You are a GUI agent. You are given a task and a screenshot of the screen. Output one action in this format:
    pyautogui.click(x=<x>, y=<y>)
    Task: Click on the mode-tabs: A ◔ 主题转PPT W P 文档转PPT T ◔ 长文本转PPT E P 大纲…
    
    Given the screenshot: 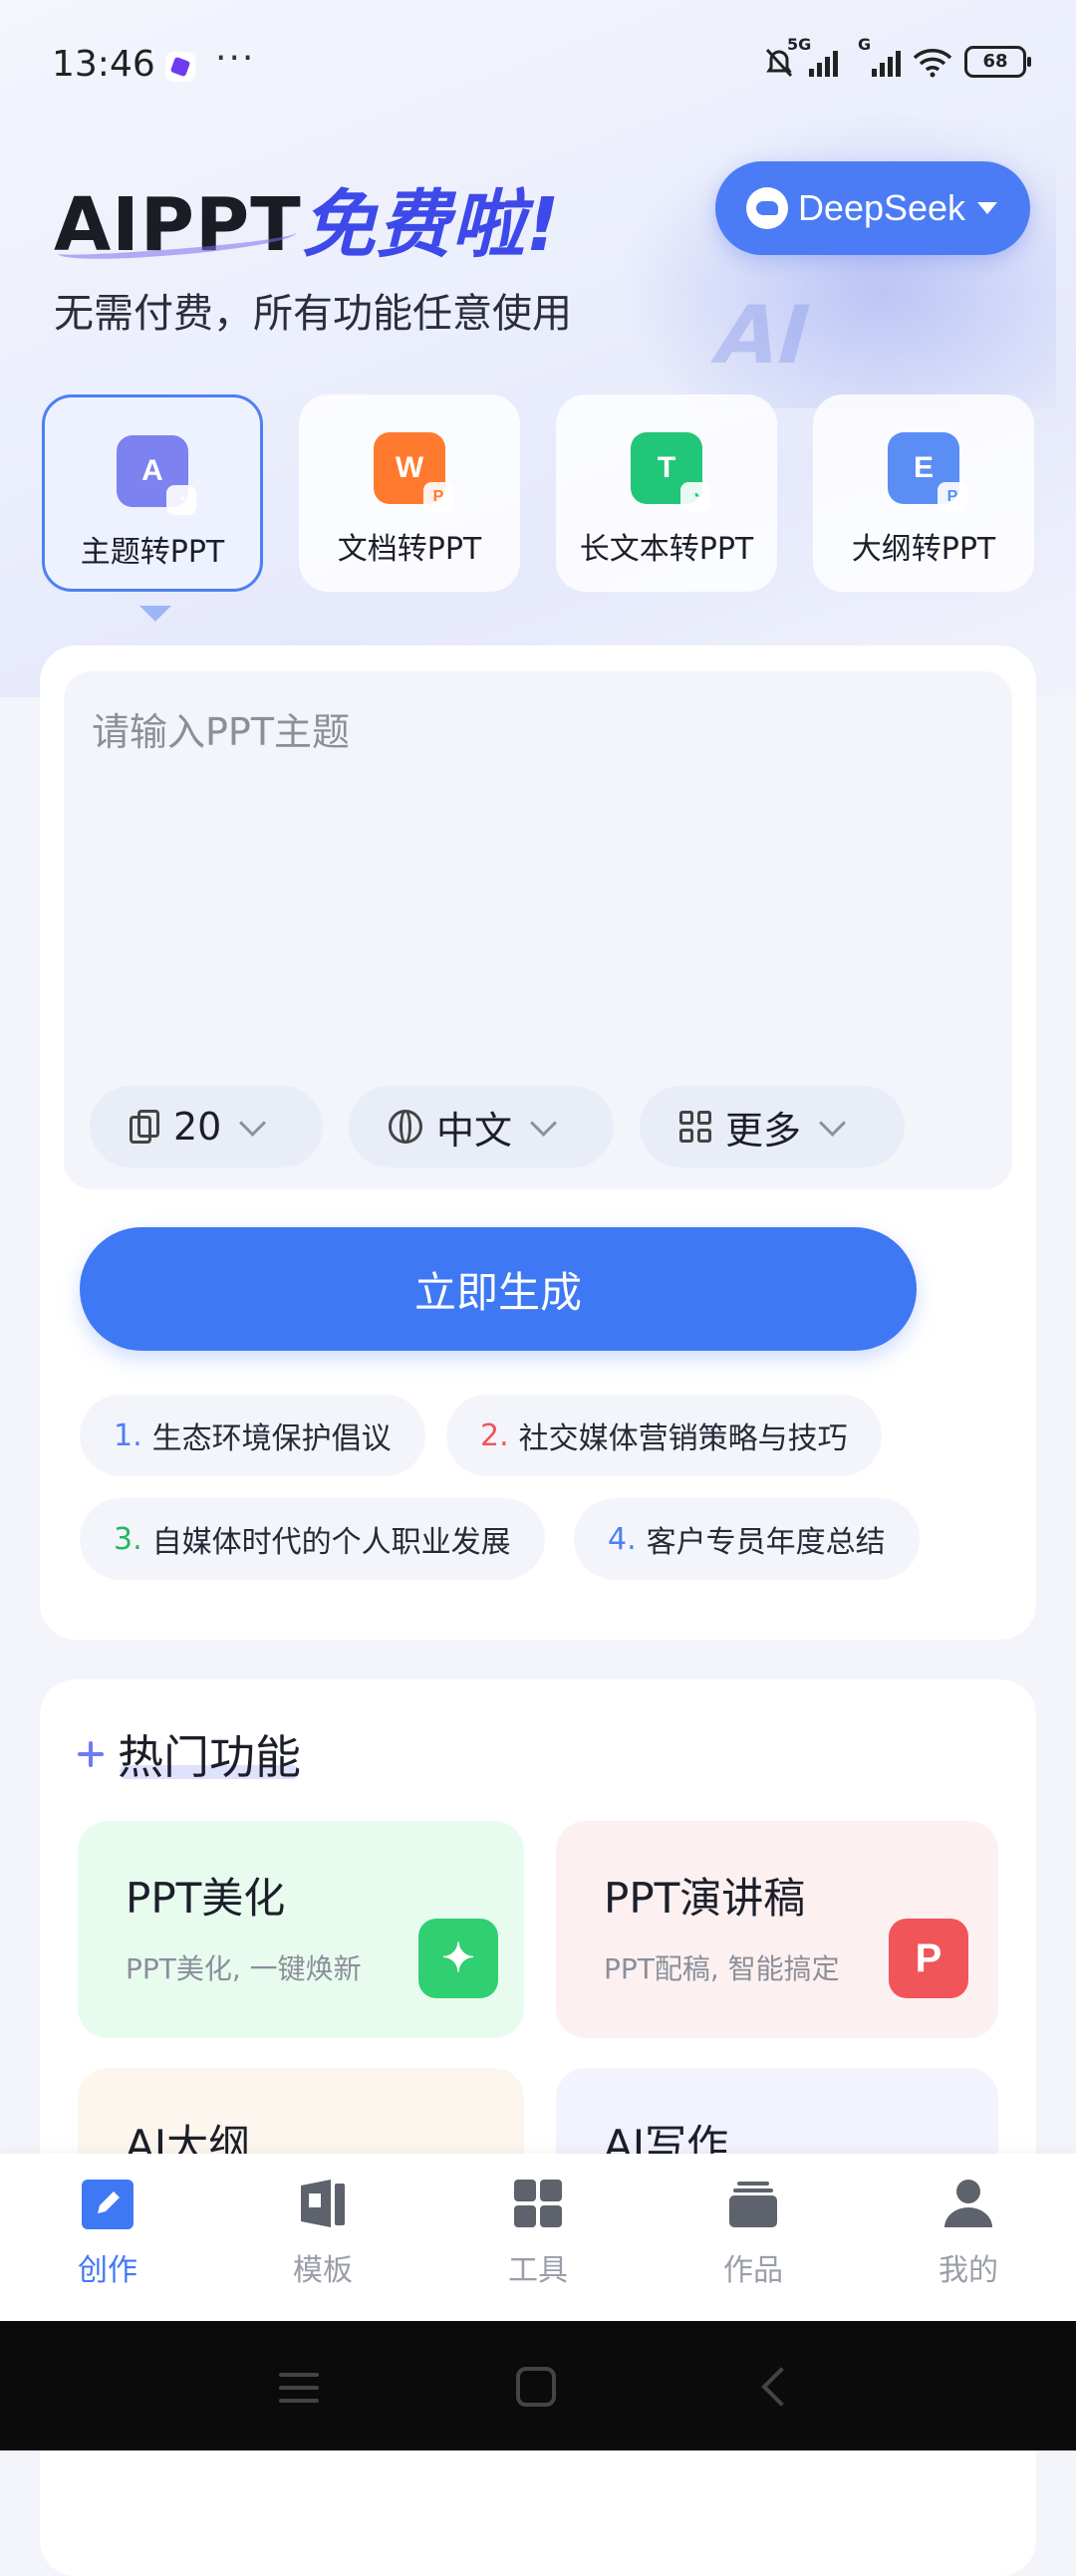 What is the action you would take?
    pyautogui.click(x=540, y=493)
    